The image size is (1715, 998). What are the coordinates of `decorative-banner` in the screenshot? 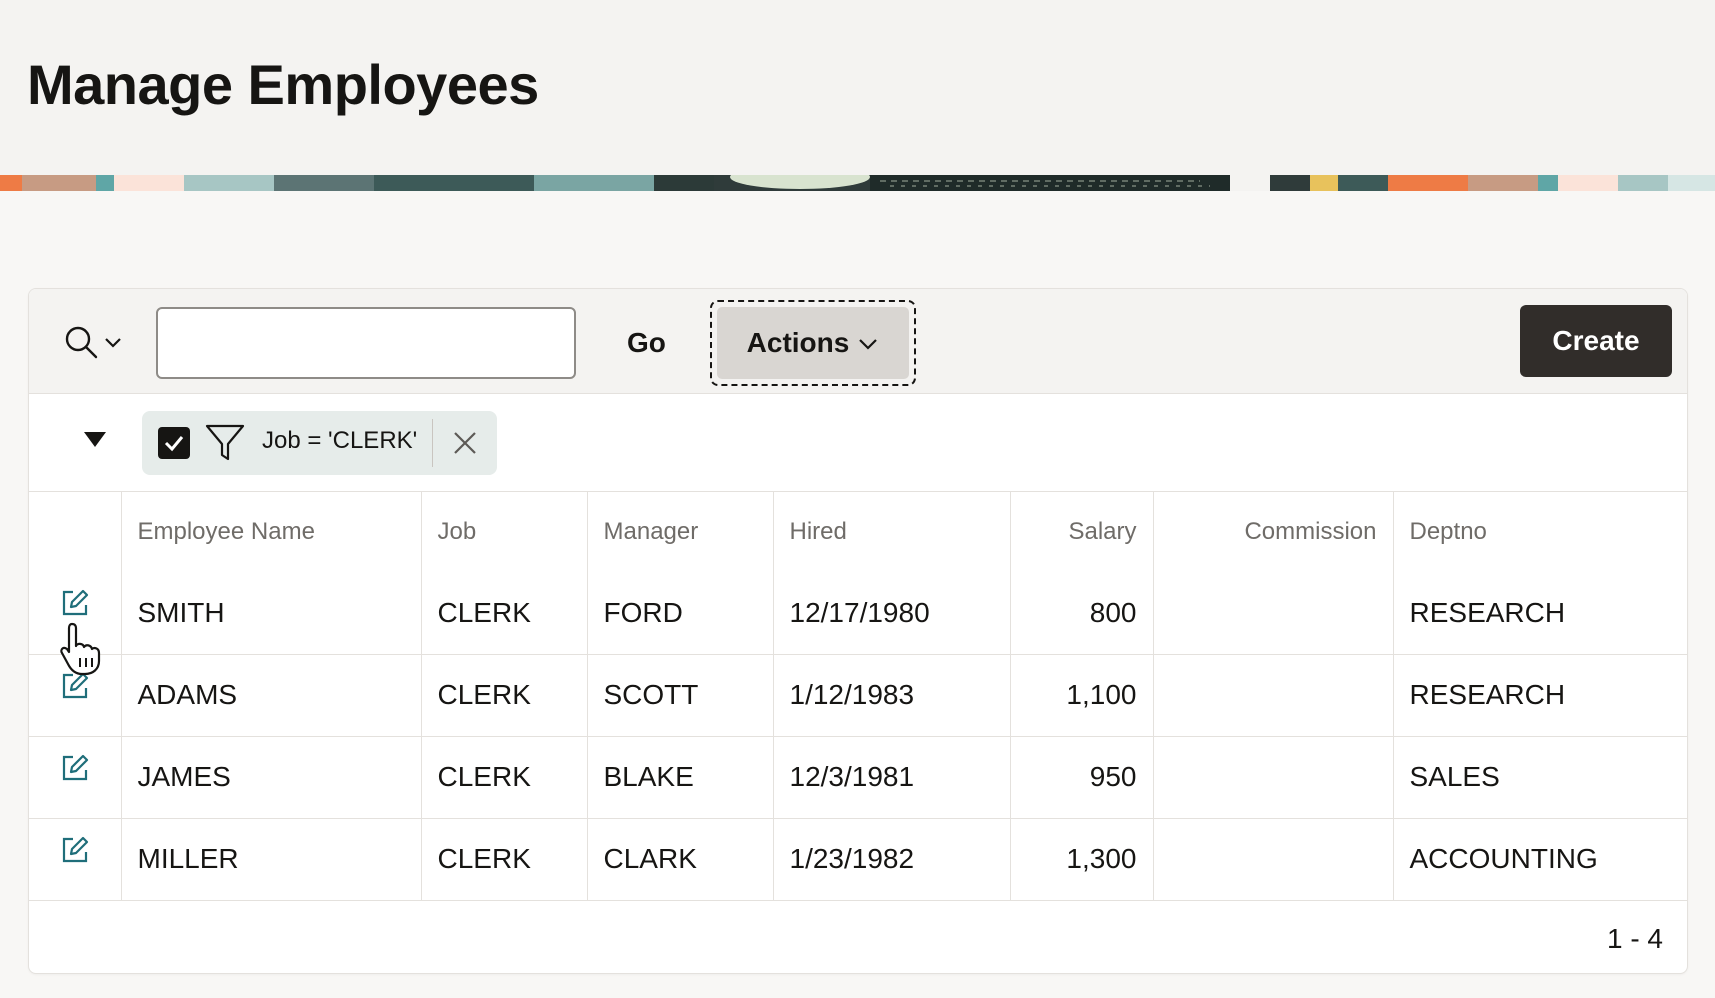 It's located at (857, 183).